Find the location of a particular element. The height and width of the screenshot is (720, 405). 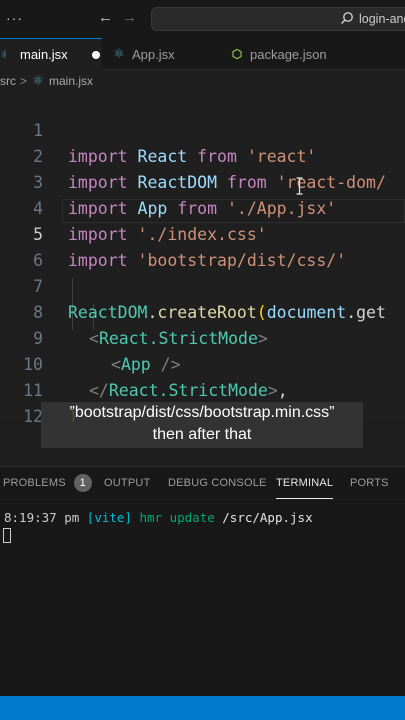

code-line: 10 </React.StrictMode>, is located at coordinates (202, 363).